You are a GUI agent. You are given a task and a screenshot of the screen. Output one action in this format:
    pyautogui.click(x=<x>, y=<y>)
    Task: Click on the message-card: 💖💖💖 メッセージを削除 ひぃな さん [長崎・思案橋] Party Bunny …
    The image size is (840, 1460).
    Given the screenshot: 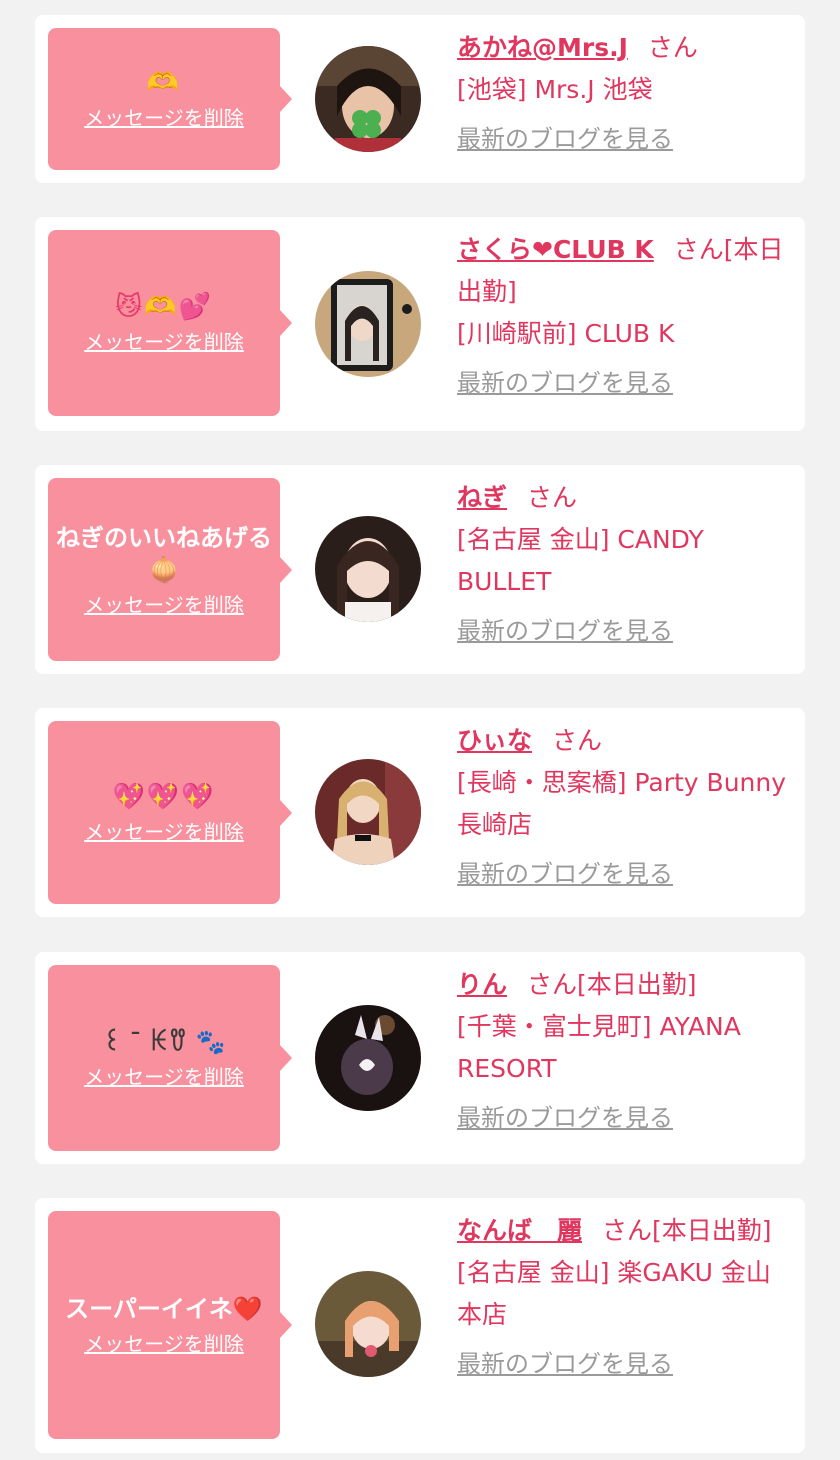 What is the action you would take?
    pyautogui.click(x=420, y=812)
    